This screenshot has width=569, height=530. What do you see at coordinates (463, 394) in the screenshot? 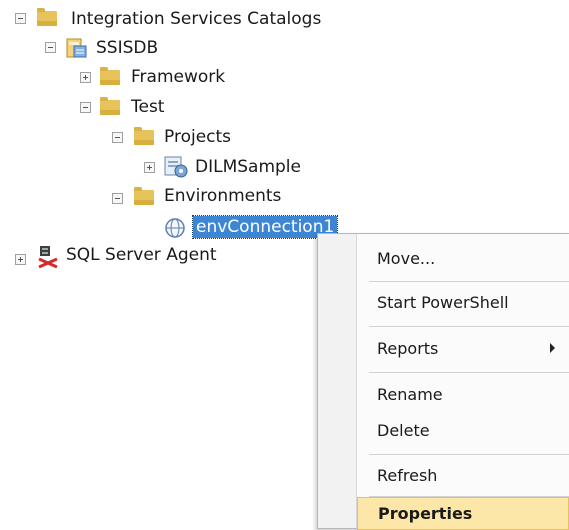
I see `menu-item-rename: Rename` at bounding box center [463, 394].